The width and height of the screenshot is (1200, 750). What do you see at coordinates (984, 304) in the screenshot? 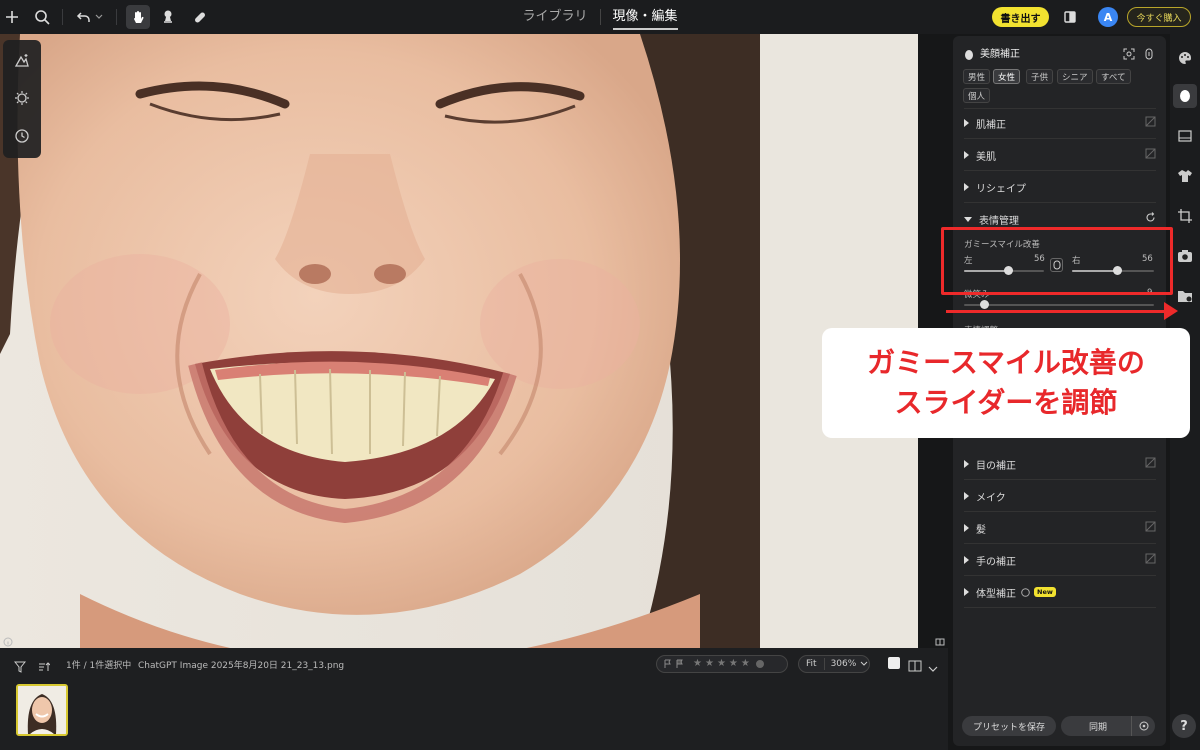
I see `smile-slider-knob` at bounding box center [984, 304].